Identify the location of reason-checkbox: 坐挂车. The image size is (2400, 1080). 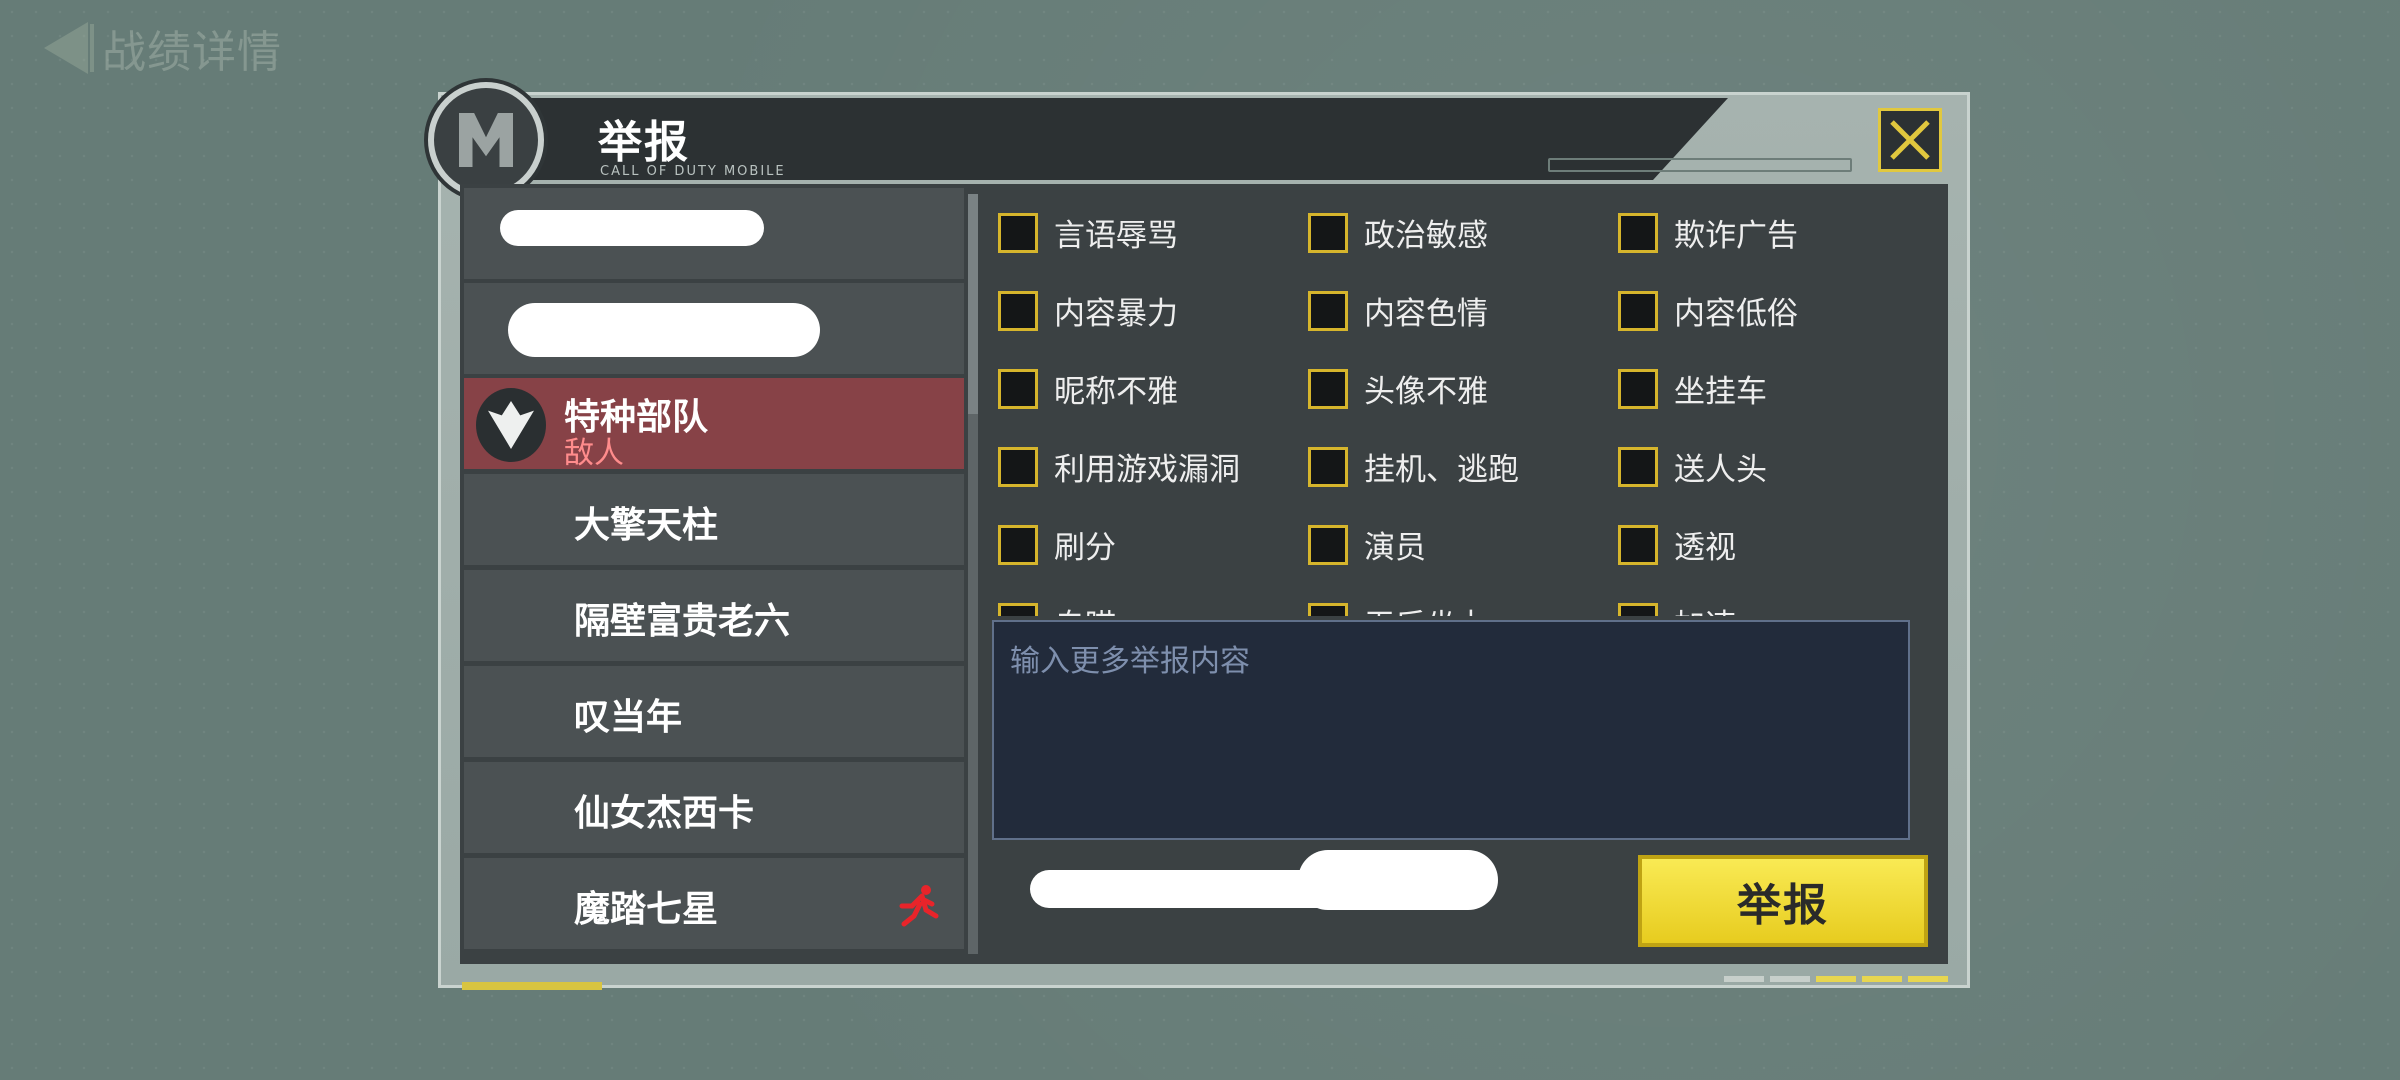
(1692, 388).